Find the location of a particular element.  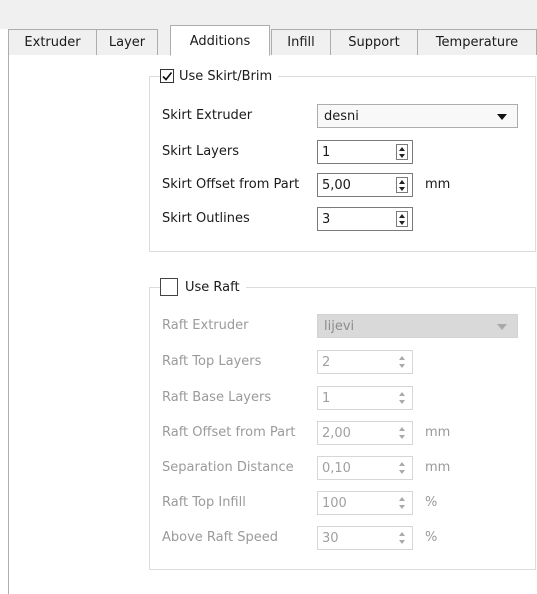

raft-top-layers-row: Raft Top Layers 2 is located at coordinates (347, 362).